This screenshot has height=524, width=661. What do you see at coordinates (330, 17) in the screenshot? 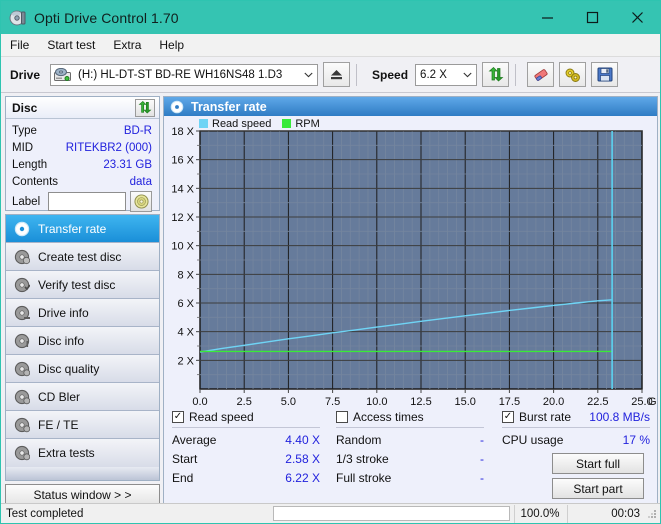
I see `titlebar: Opti Drive Control 1.70` at bounding box center [330, 17].